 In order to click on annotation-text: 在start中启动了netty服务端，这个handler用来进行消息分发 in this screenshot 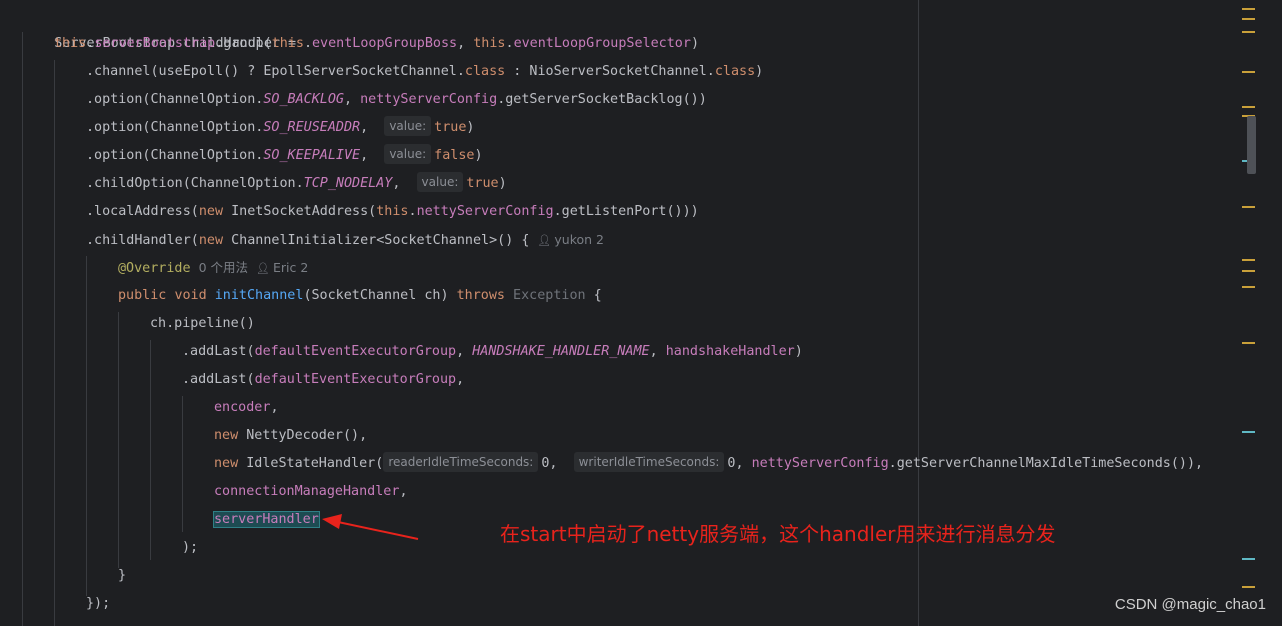, I will do `click(778, 534)`.